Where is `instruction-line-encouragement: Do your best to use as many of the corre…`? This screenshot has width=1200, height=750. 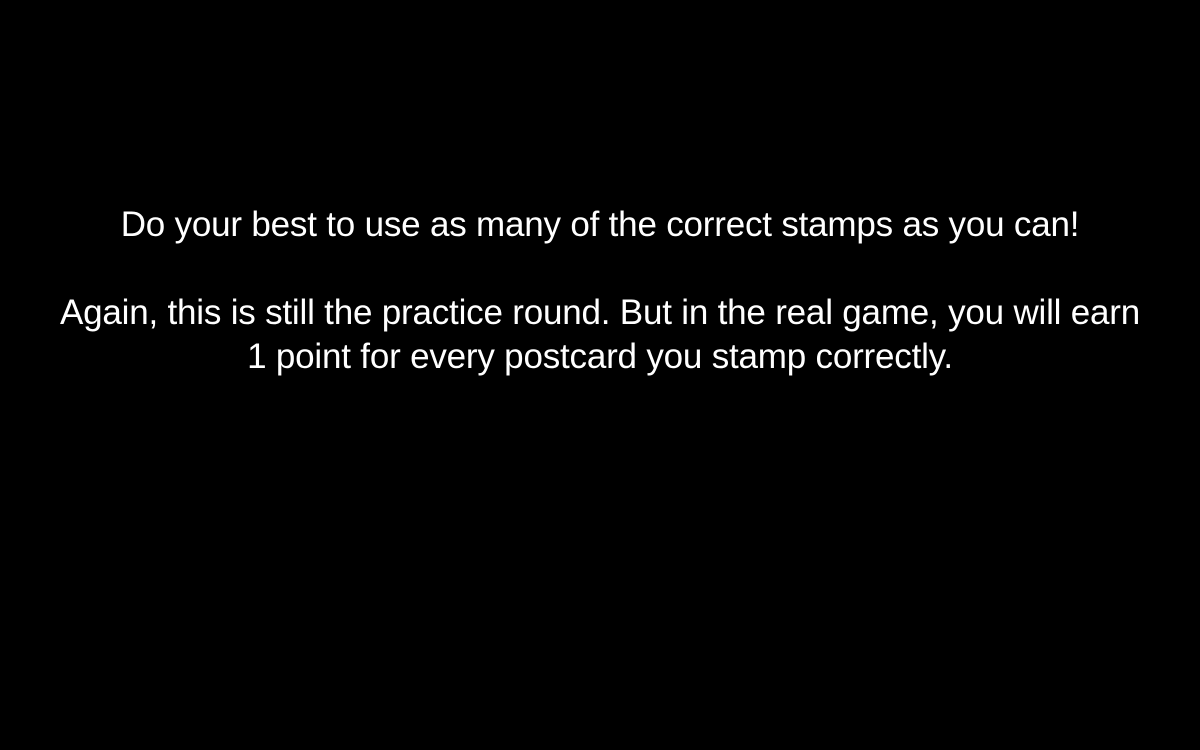
instruction-line-encouragement: Do your best to use as many of the corre… is located at coordinates (600, 224).